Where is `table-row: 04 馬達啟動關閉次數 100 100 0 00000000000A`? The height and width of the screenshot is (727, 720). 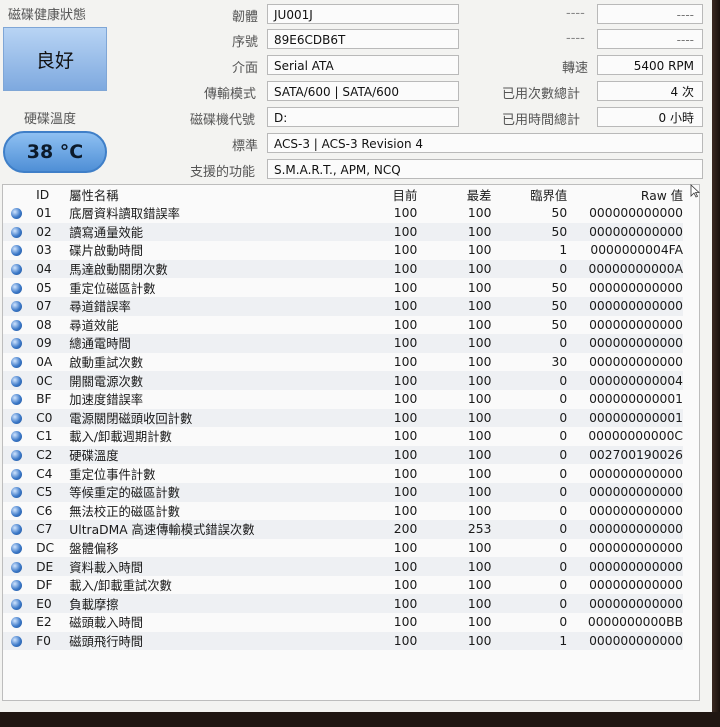
table-row: 04 馬達啟動關閉次數 100 100 0 00000000000A is located at coordinates (343, 269).